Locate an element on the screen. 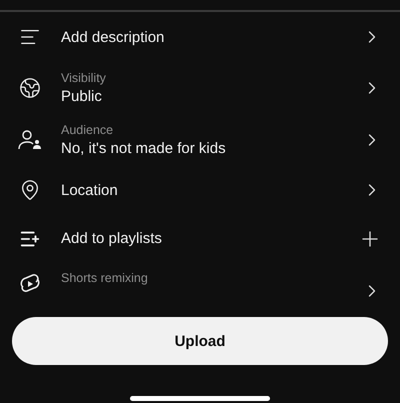 The height and width of the screenshot is (403, 400). row-label: Audience is located at coordinates (87, 130).